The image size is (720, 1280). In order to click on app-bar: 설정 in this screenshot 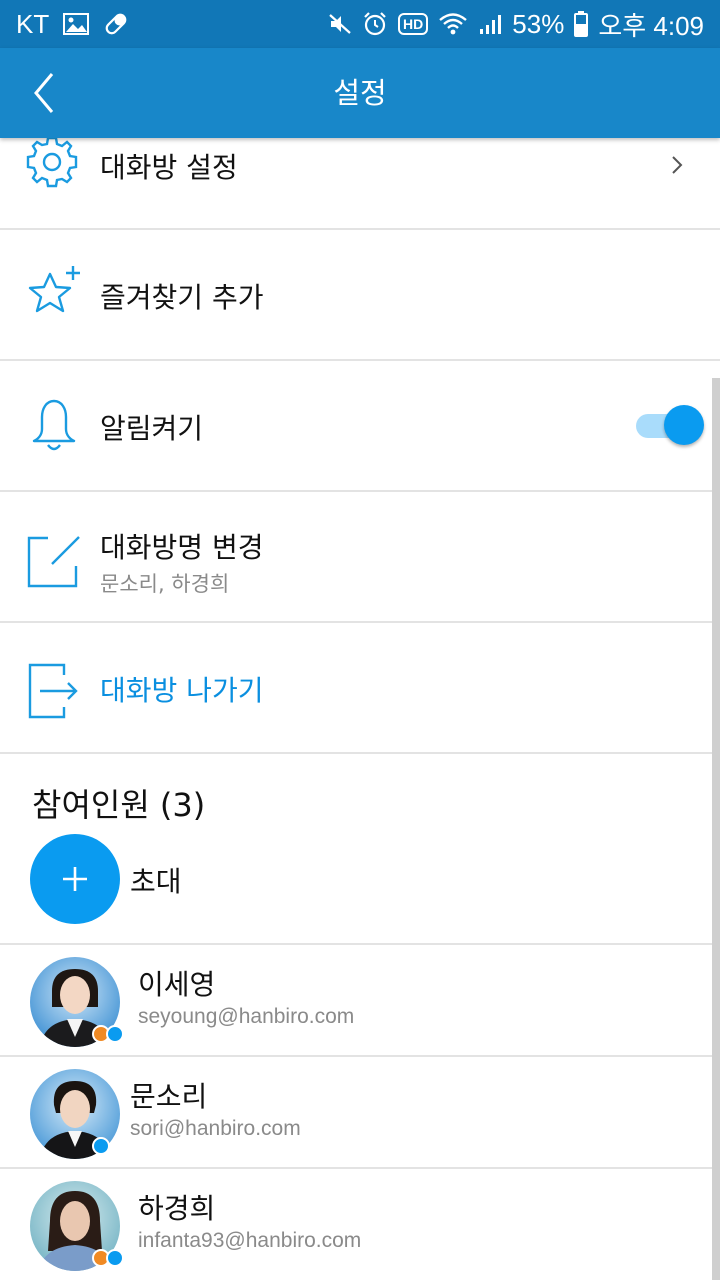, I will do `click(360, 93)`.